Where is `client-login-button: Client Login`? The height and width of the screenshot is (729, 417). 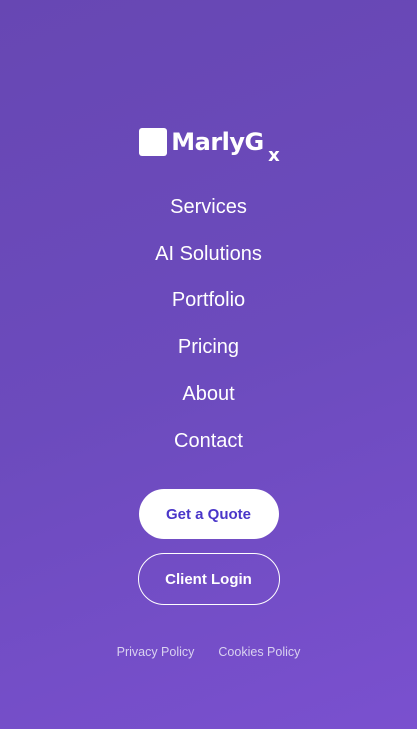 client-login-button: Client Login is located at coordinates (208, 579).